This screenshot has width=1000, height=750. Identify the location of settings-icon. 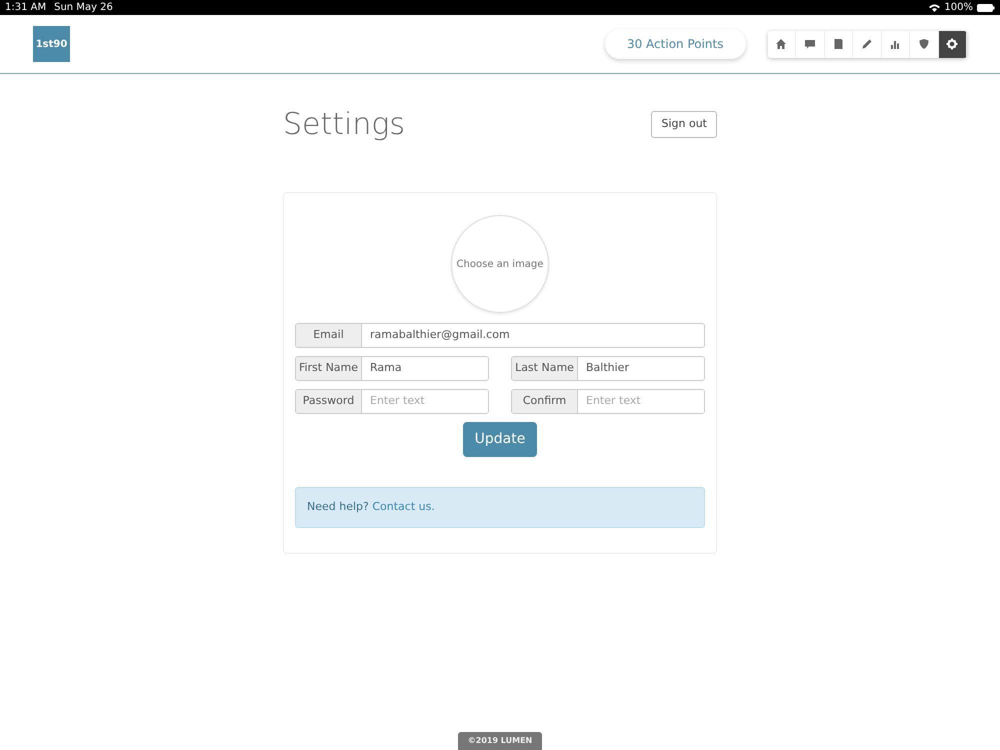
(952, 44).